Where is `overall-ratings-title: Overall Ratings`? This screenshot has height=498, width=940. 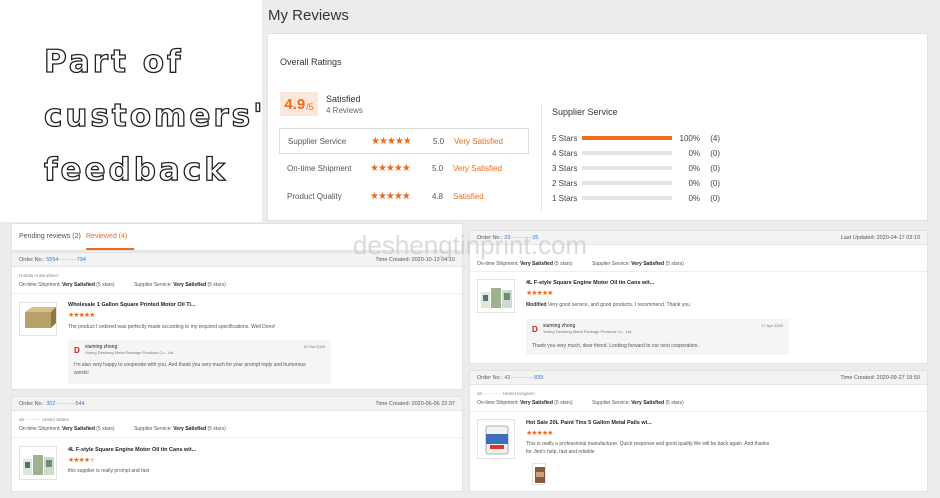 overall-ratings-title: Overall Ratings is located at coordinates (311, 62).